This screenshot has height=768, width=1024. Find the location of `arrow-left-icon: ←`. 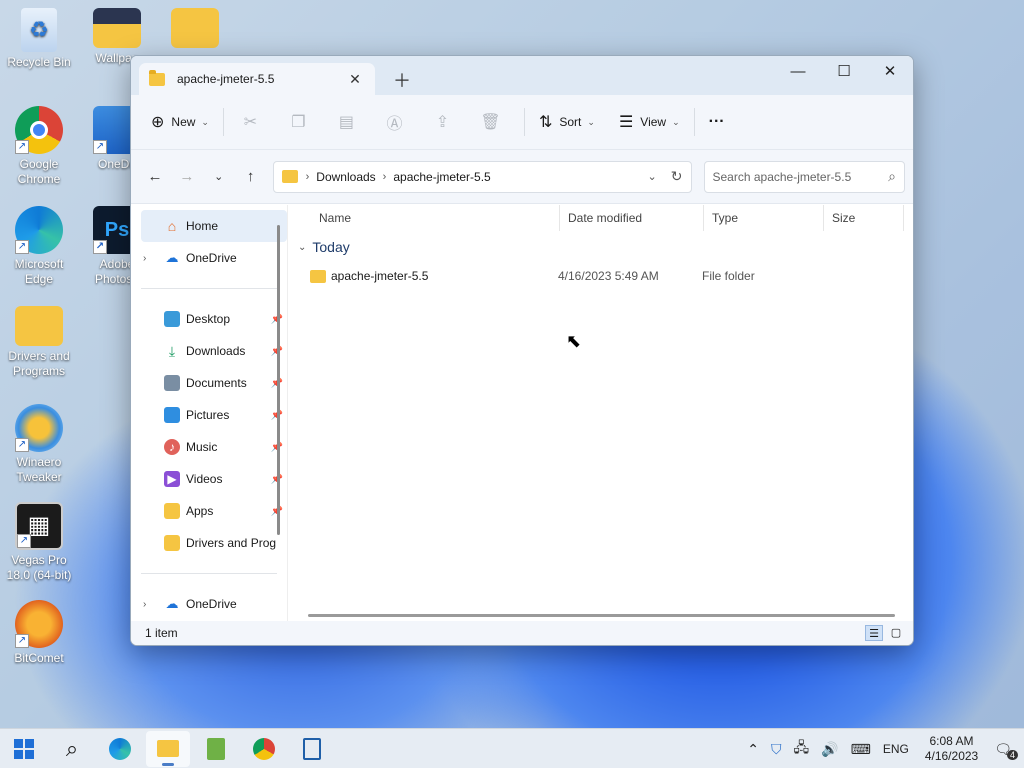

arrow-left-icon: ← is located at coordinates (155, 176).